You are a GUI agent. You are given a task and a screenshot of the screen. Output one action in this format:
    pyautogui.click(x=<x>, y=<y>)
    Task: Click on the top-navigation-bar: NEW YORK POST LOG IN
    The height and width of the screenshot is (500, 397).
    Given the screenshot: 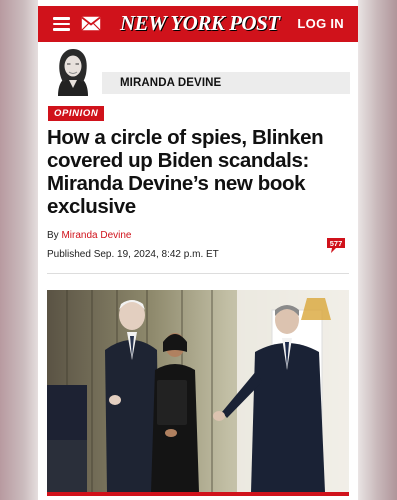 What is the action you would take?
    pyautogui.click(x=198, y=24)
    